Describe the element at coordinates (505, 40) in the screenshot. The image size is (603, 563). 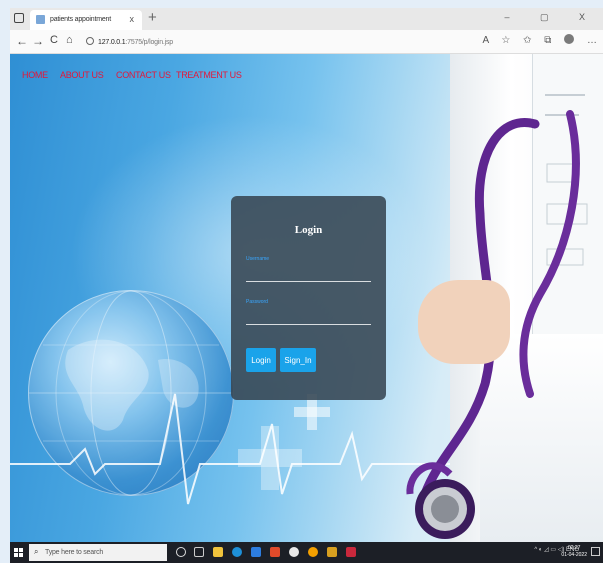
I see `favorite-star-icon: ☆` at that location.